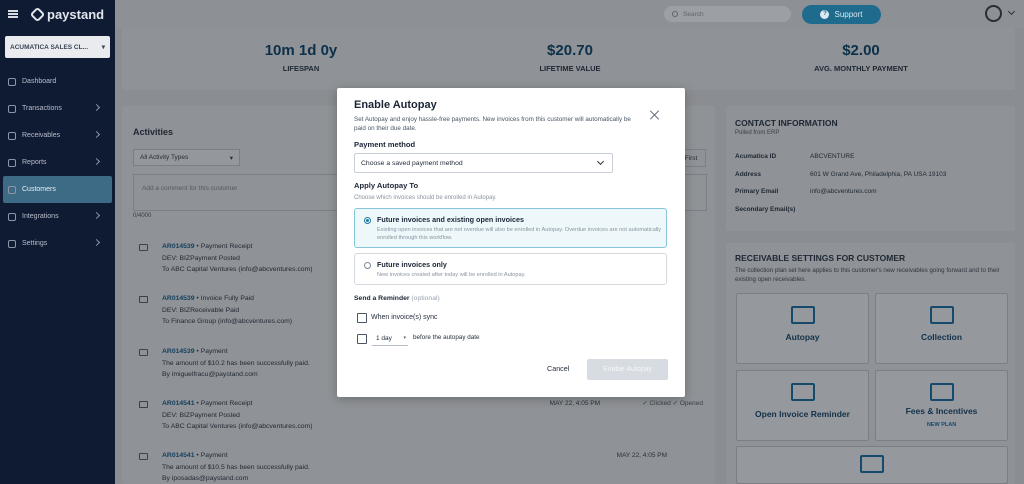 This screenshot has height=484, width=1024. What do you see at coordinates (385, 144) in the screenshot?
I see `payment-method-label: Payment method` at bounding box center [385, 144].